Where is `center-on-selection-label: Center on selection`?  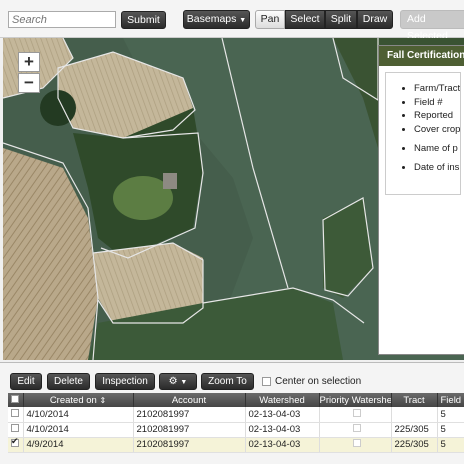 center-on-selection-label: Center on selection is located at coordinates (318, 381).